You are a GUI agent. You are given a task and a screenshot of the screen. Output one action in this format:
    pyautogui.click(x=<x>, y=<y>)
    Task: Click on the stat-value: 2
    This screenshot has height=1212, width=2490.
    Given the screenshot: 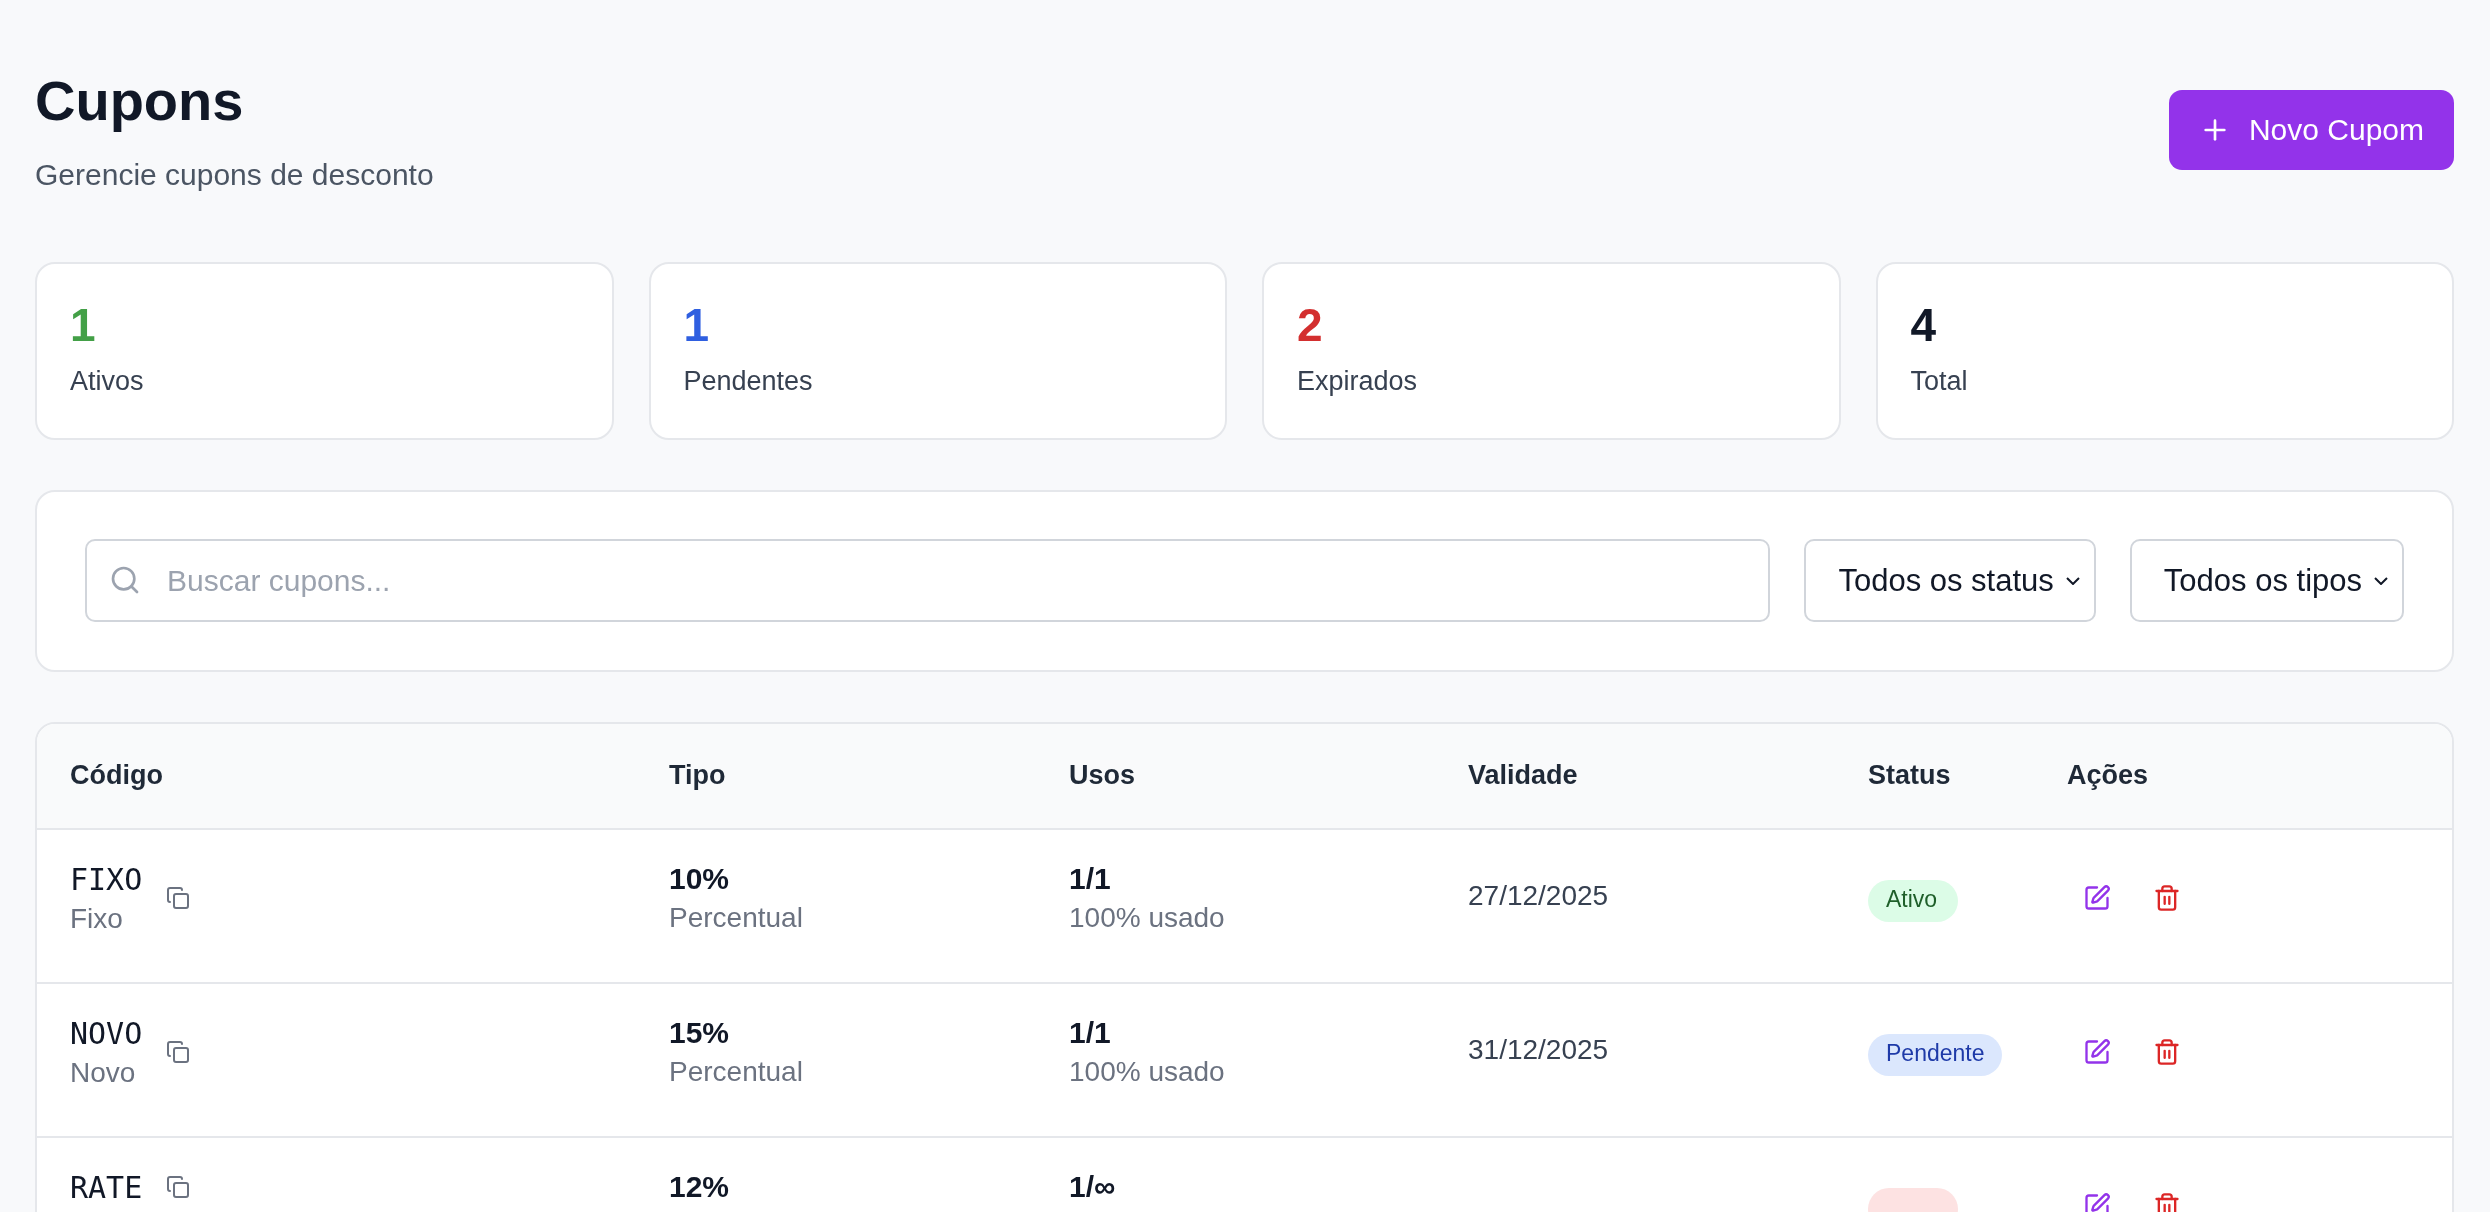 What is the action you would take?
    pyautogui.click(x=1310, y=325)
    